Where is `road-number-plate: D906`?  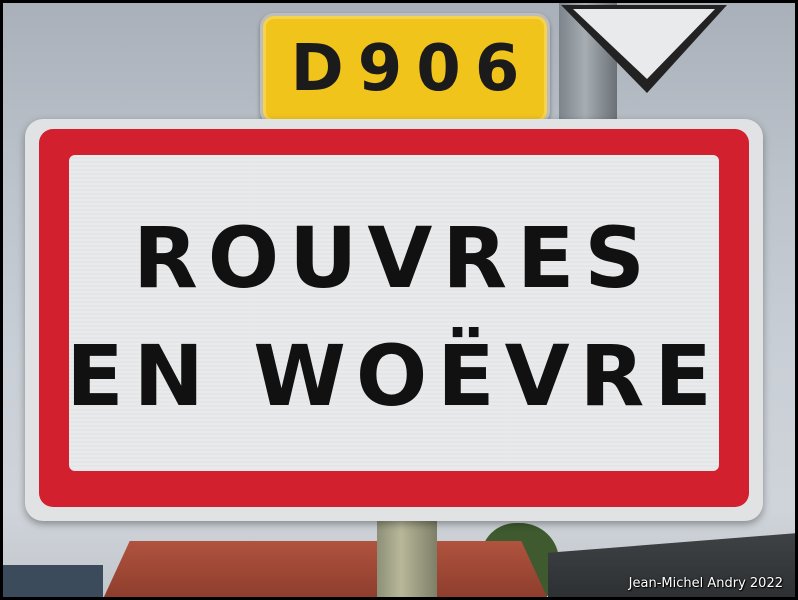 road-number-plate: D906 is located at coordinates (405, 69).